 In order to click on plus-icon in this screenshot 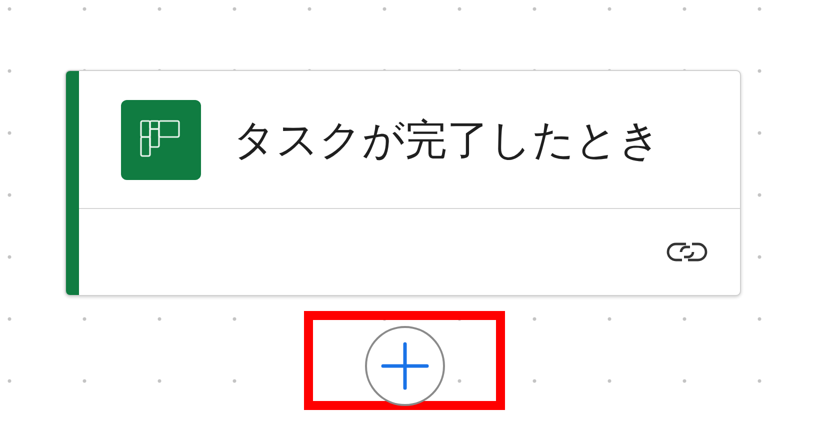, I will do `click(404, 366)`.